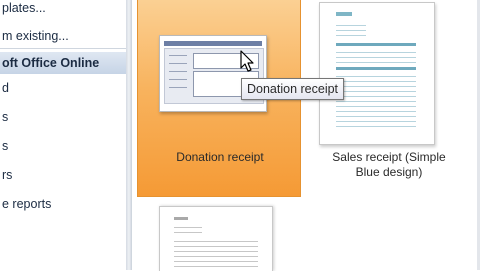  I want to click on sidebar-item-reports: e reports, so click(63, 204).